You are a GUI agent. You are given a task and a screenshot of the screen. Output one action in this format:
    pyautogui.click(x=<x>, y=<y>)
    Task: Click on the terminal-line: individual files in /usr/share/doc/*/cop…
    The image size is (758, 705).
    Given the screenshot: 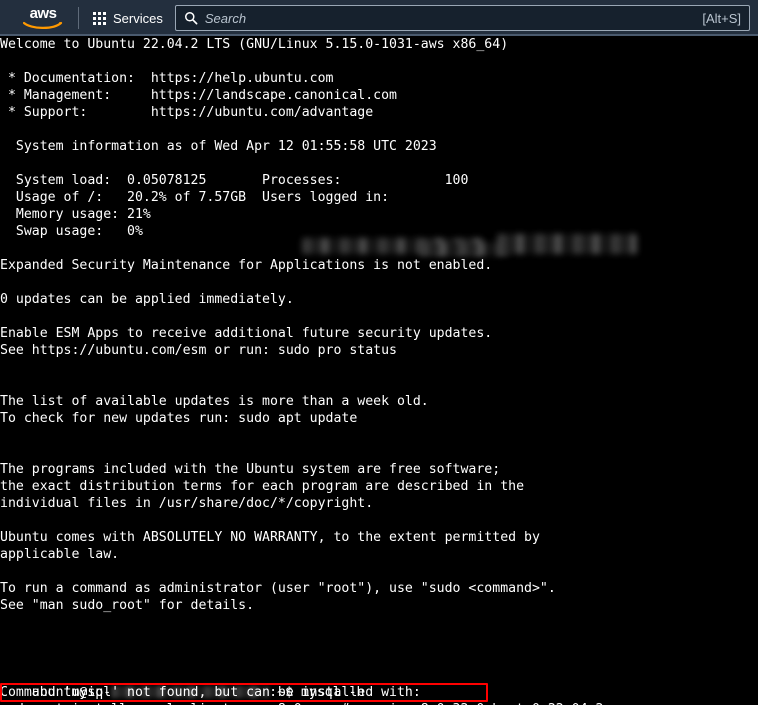 What is the action you would take?
    pyautogui.click(x=187, y=503)
    